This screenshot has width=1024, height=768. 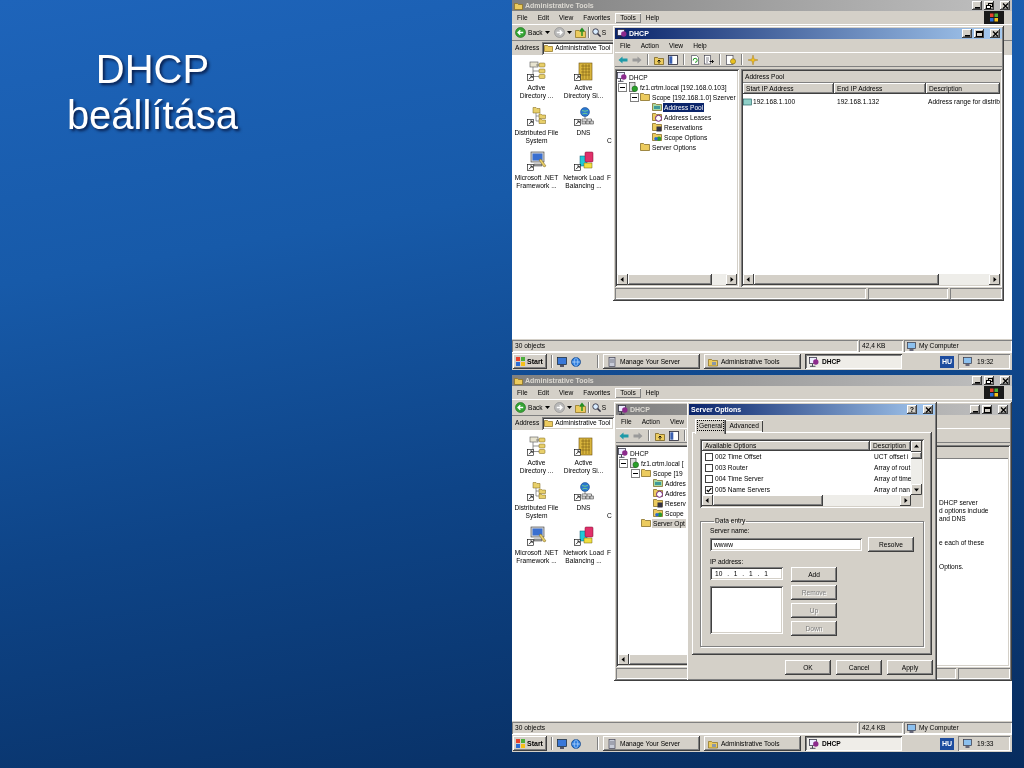 What do you see at coordinates (520, 32) in the screenshot?
I see `back-arrow-icon` at bounding box center [520, 32].